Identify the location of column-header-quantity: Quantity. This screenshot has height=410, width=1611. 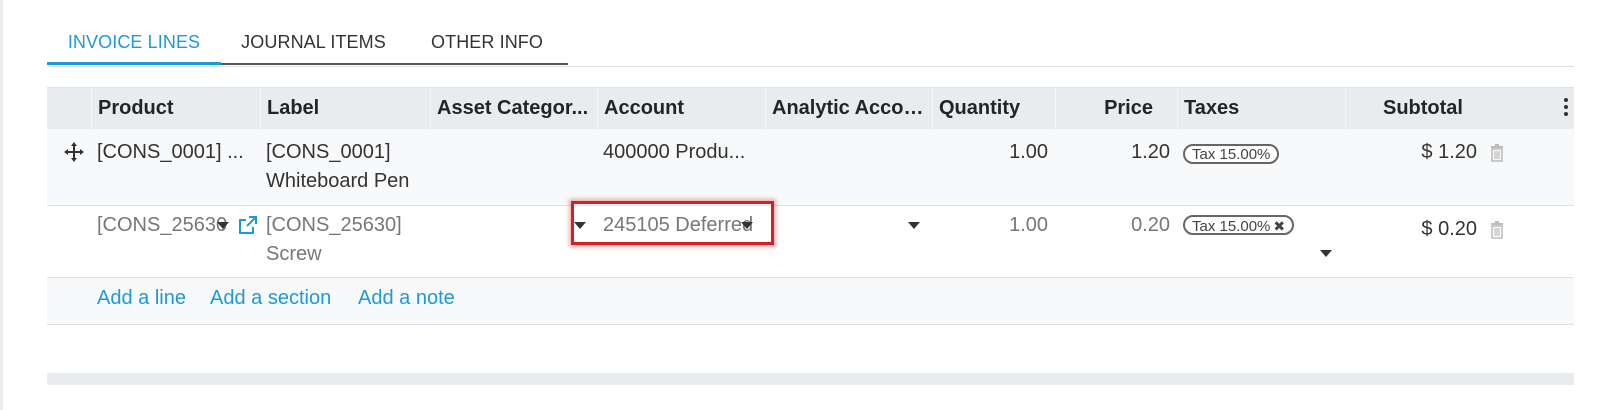
(993, 109).